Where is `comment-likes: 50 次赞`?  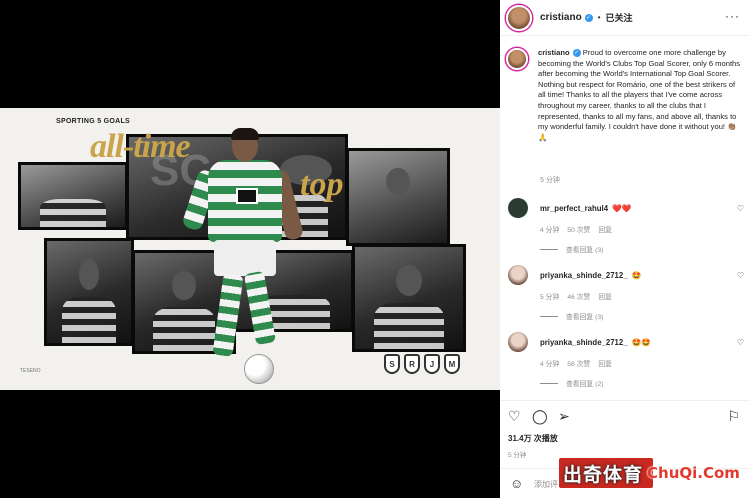
comment-likes: 50 次赞 is located at coordinates (578, 229).